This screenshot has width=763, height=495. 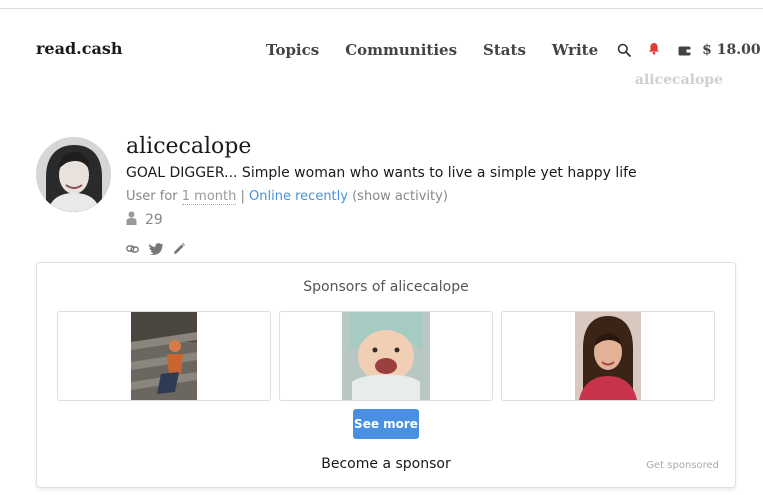 I want to click on wallet-icon, so click(x=684, y=50).